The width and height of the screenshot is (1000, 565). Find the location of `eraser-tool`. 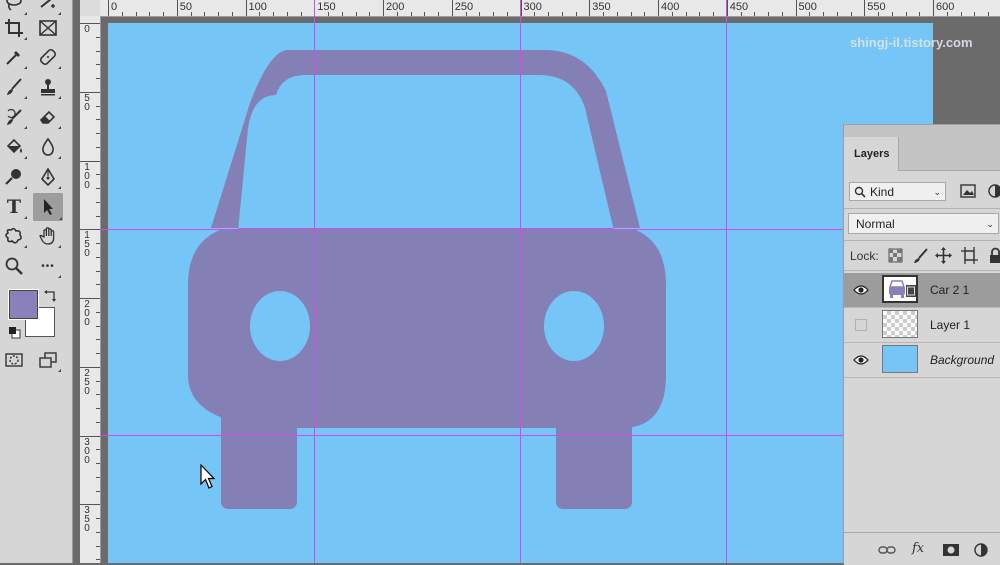

eraser-tool is located at coordinates (48, 117).